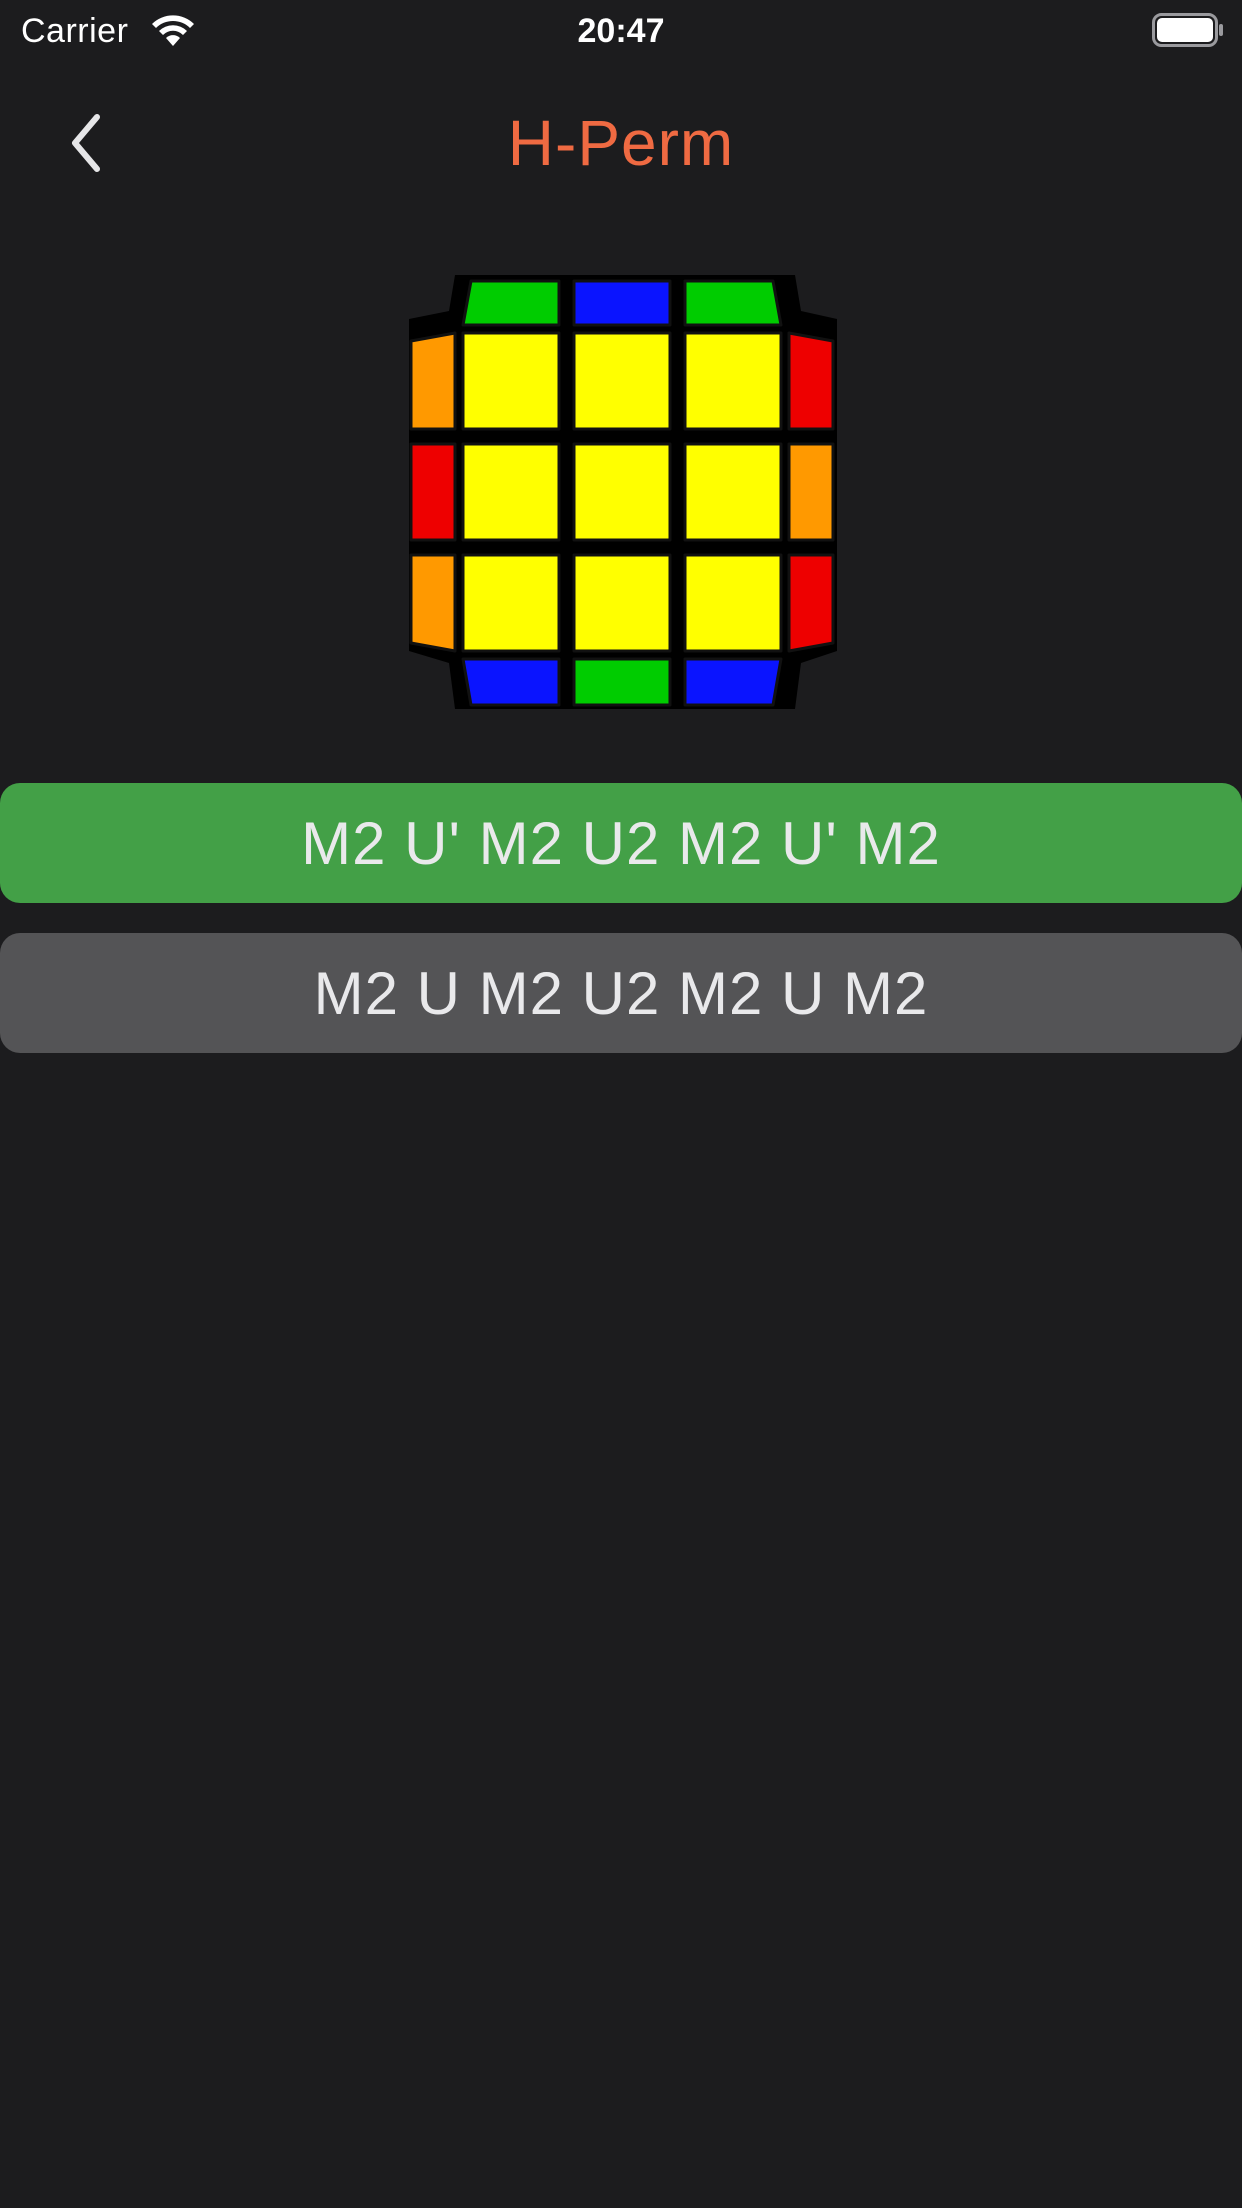  I want to click on cube-diagram, so click(623, 492).